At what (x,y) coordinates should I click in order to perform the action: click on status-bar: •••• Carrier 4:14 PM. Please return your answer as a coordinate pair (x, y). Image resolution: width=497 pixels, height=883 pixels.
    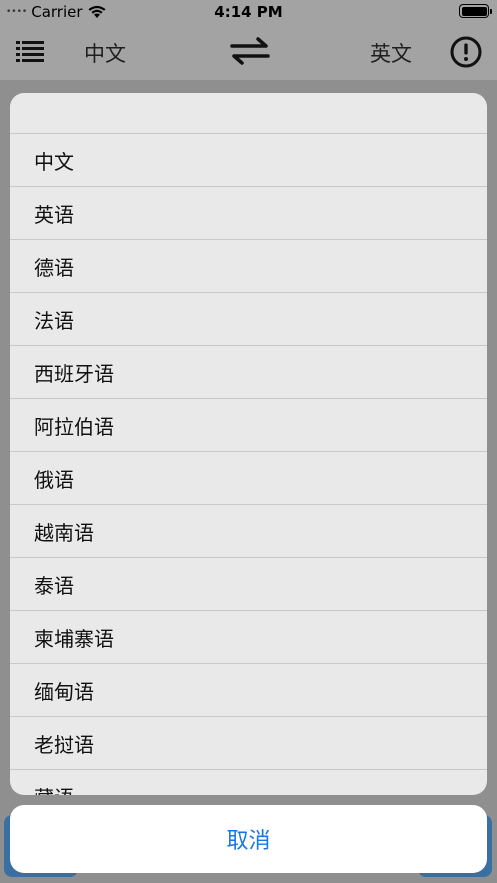
    Looking at the image, I should click on (248, 12).